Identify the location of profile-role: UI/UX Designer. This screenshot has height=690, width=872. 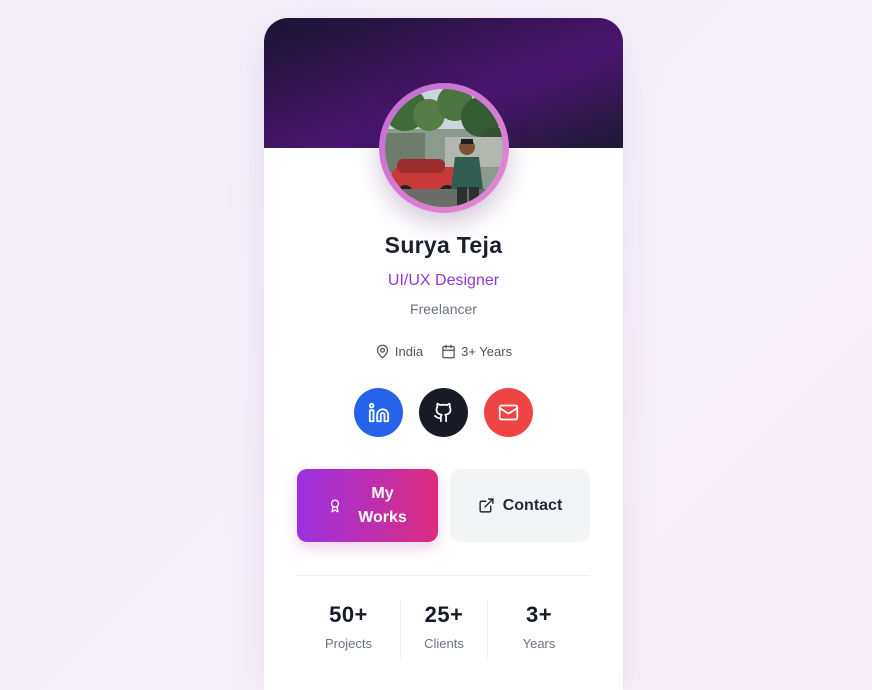
(443, 280).